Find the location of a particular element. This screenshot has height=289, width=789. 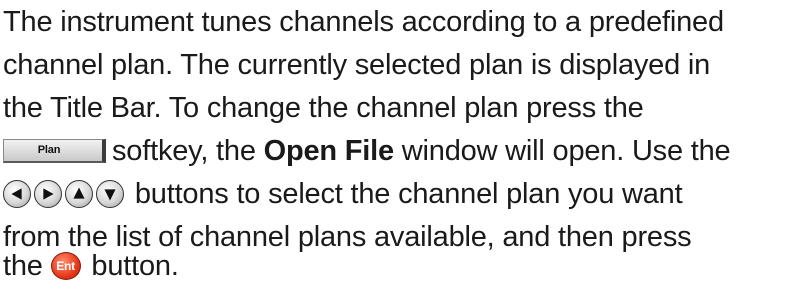

arrow-right-icon is located at coordinates (48, 194).